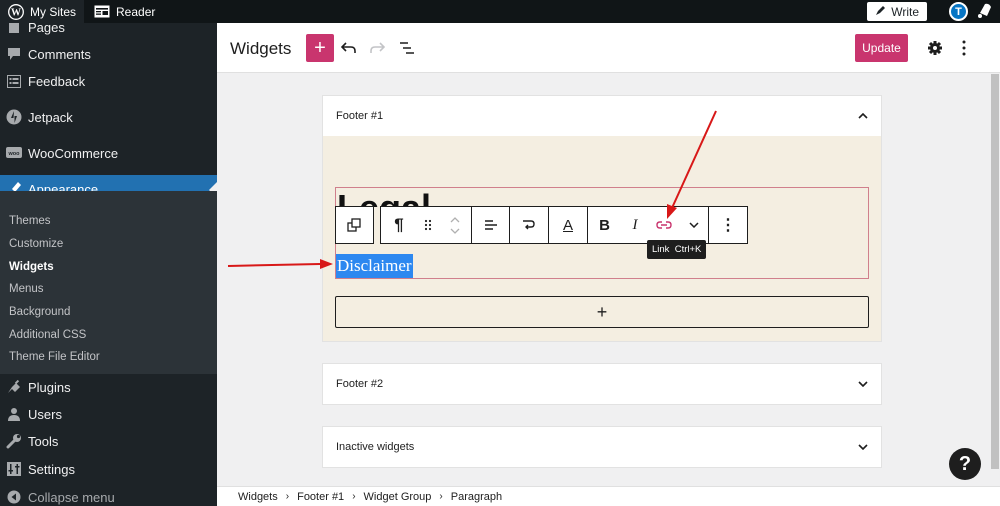  What do you see at coordinates (602, 447) in the screenshot?
I see `widget-area-header: Inactive widgets` at bounding box center [602, 447].